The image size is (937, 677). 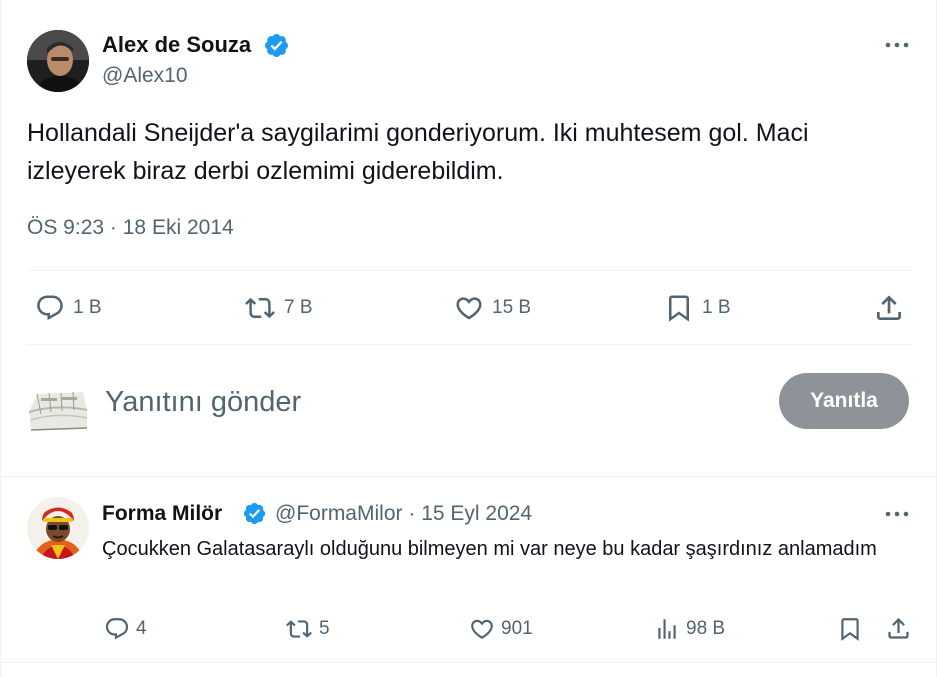 I want to click on reply-retweet-action: 5, so click(x=307, y=629).